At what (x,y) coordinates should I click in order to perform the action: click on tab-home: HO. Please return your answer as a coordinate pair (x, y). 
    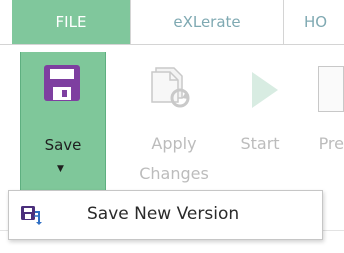
    Looking at the image, I should click on (324, 22).